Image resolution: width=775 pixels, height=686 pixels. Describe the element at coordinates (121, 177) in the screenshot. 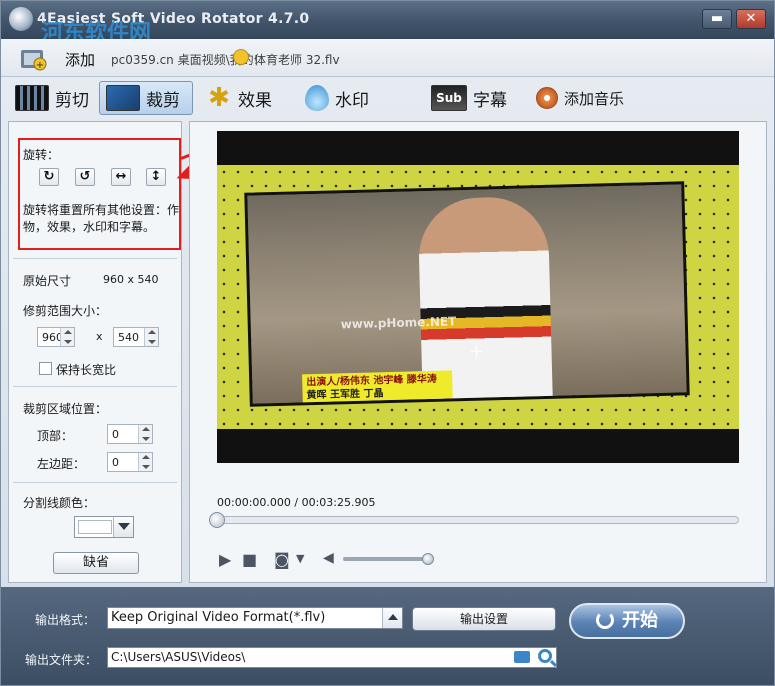

I see `flip-horizontal-button: ↔` at that location.